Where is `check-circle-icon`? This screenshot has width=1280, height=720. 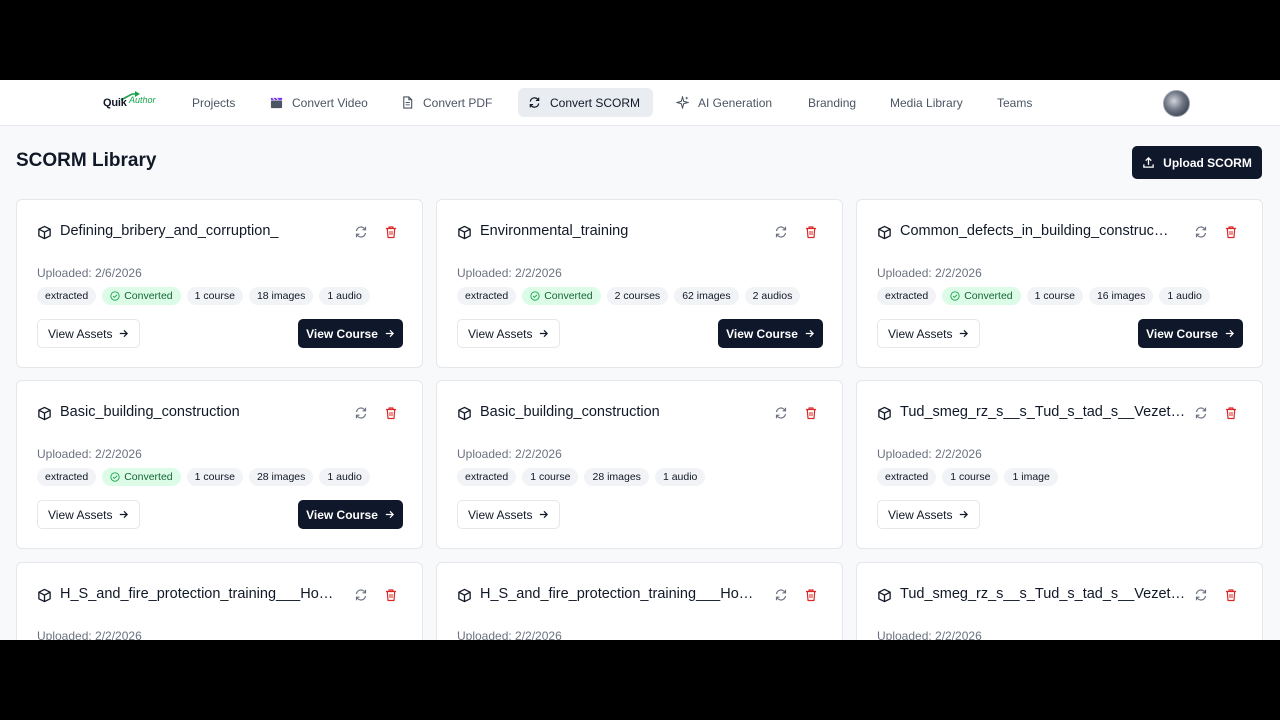 check-circle-icon is located at coordinates (535, 296).